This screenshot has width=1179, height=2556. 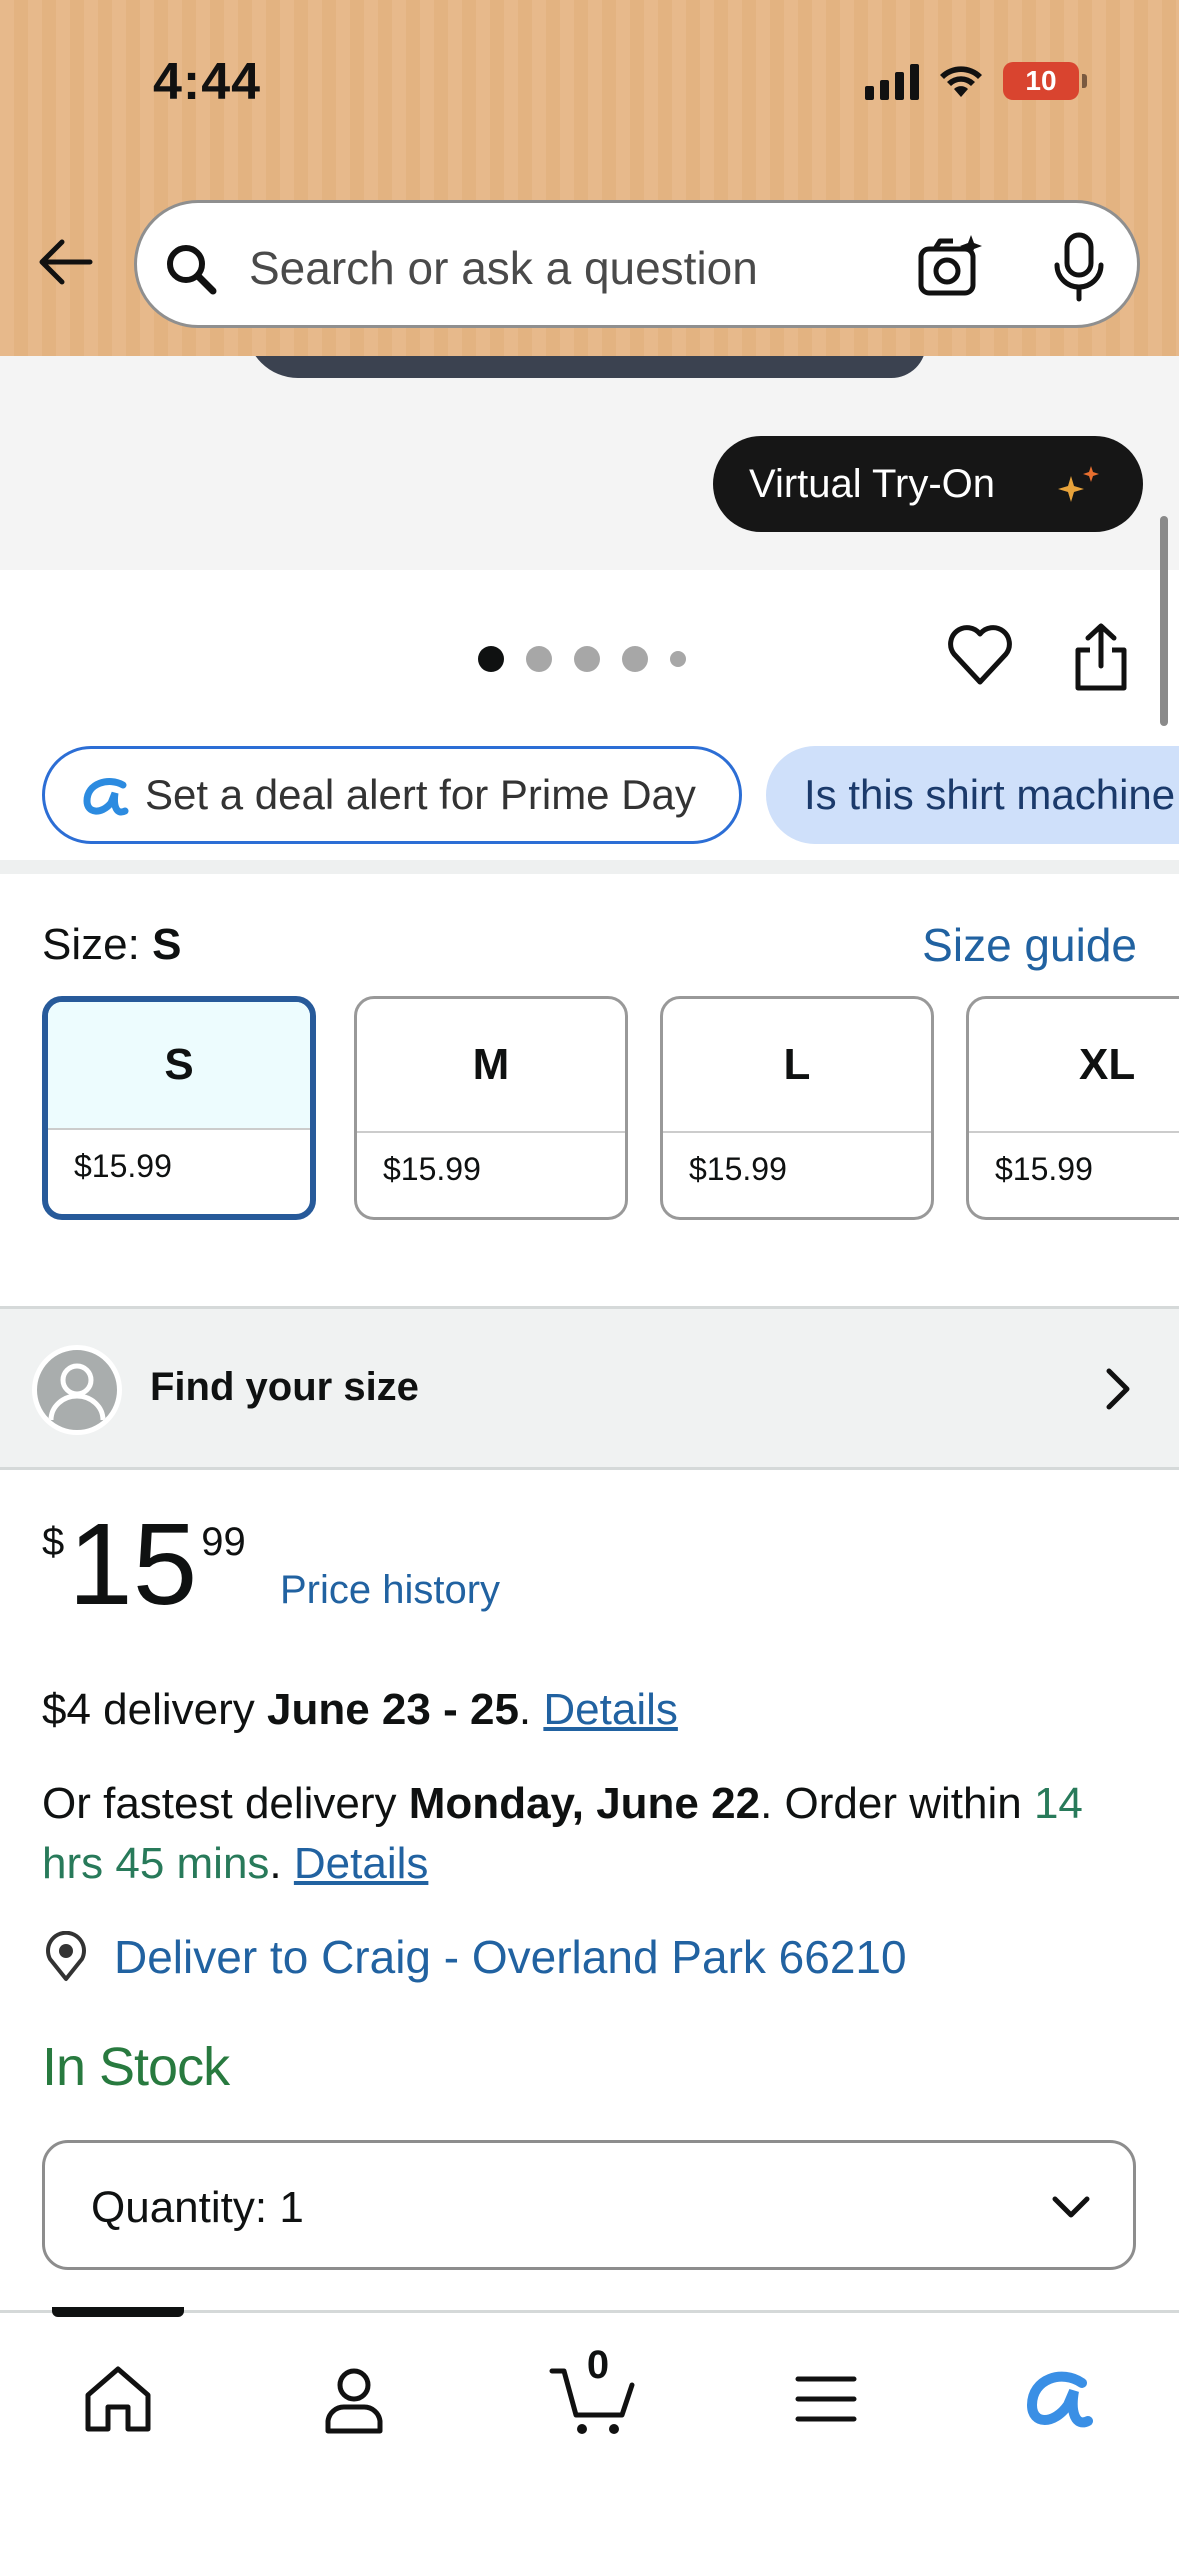 What do you see at coordinates (155, 1709) in the screenshot?
I see `delivery-prefix: $4 delivery` at bounding box center [155, 1709].